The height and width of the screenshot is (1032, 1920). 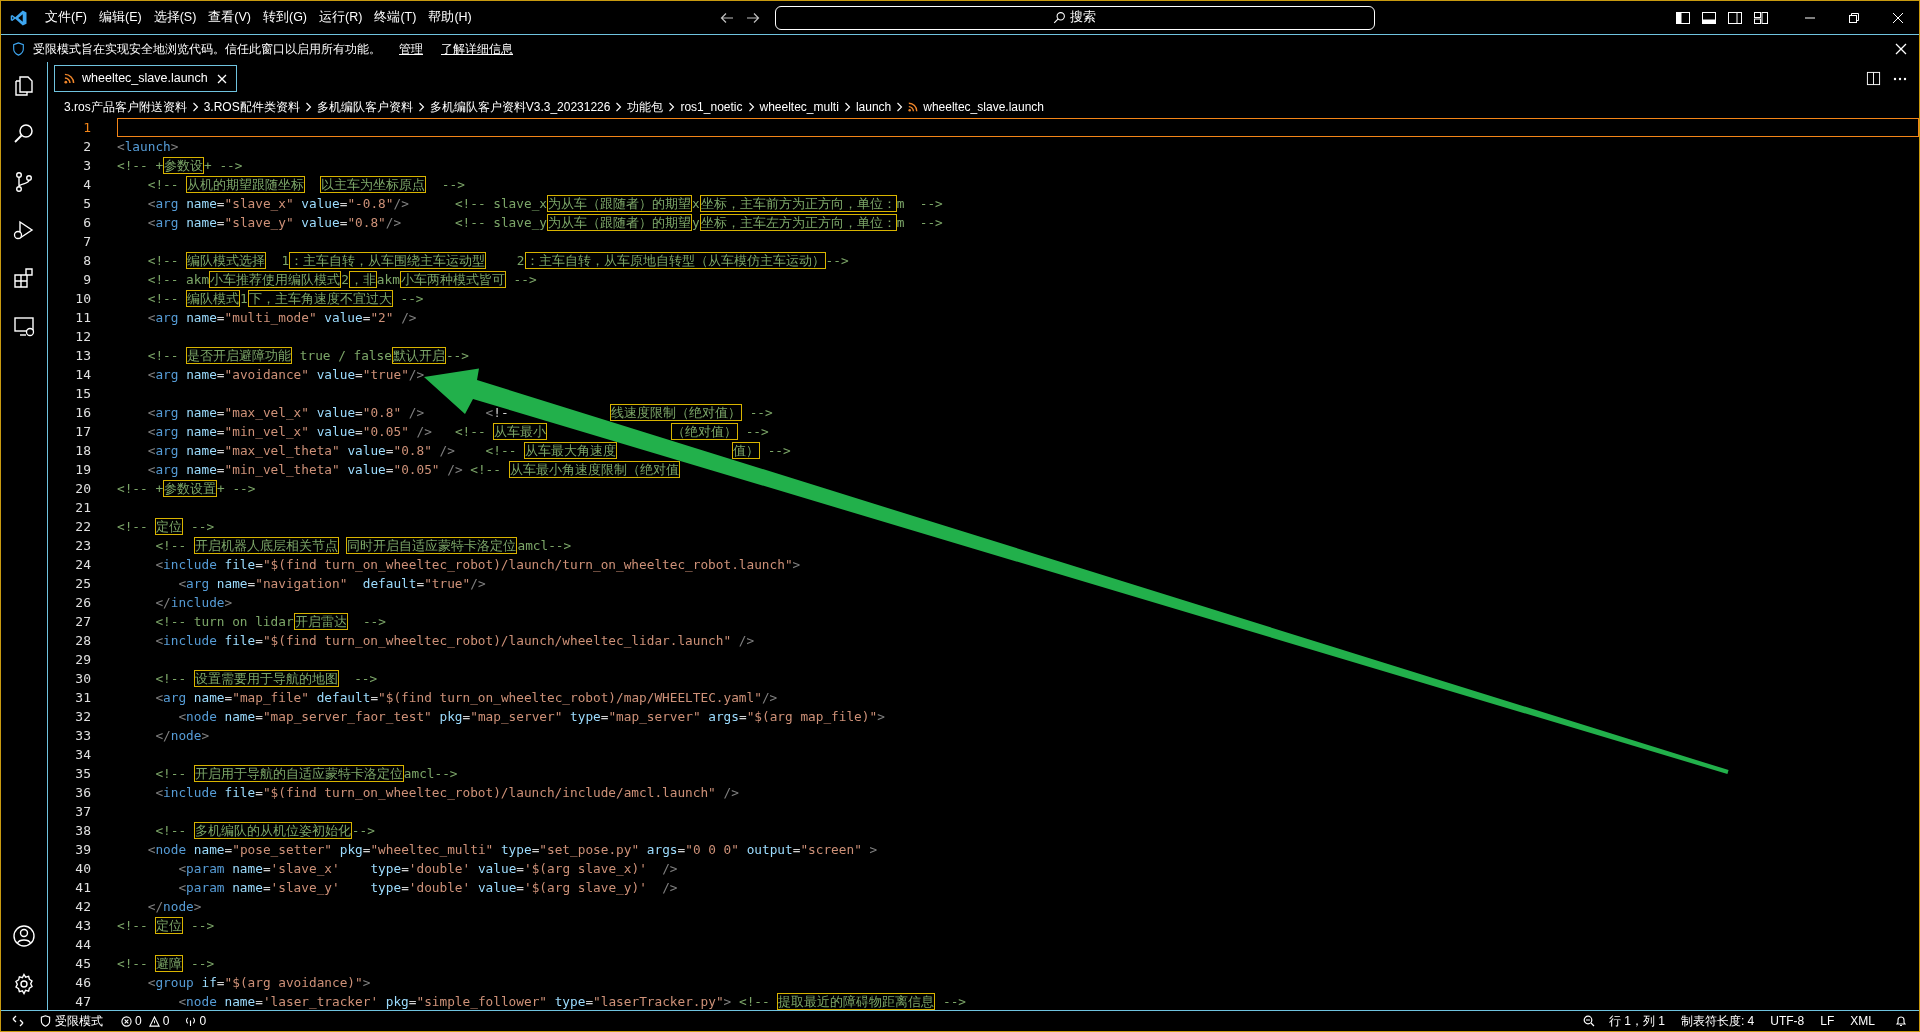 I want to click on ports-status: 0, so click(x=196, y=1021).